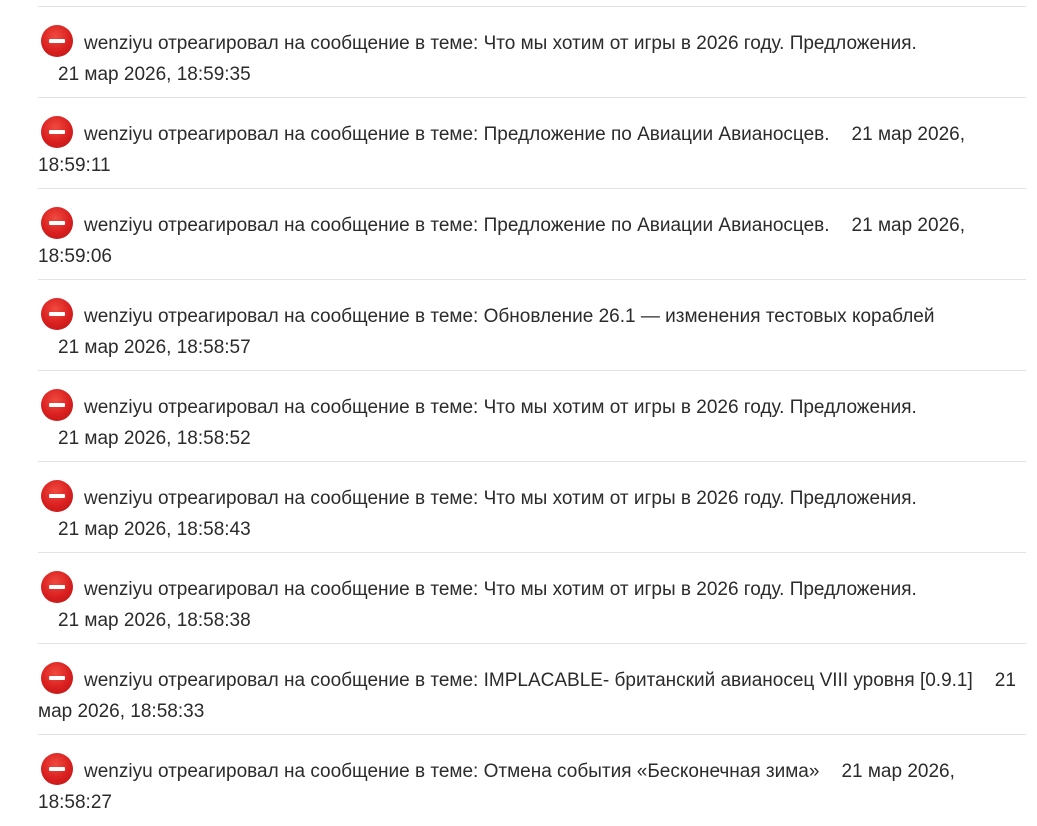  Describe the element at coordinates (154, 620) in the screenshot. I see `timestamp: 21 мар 2026, 18:58:38` at that location.